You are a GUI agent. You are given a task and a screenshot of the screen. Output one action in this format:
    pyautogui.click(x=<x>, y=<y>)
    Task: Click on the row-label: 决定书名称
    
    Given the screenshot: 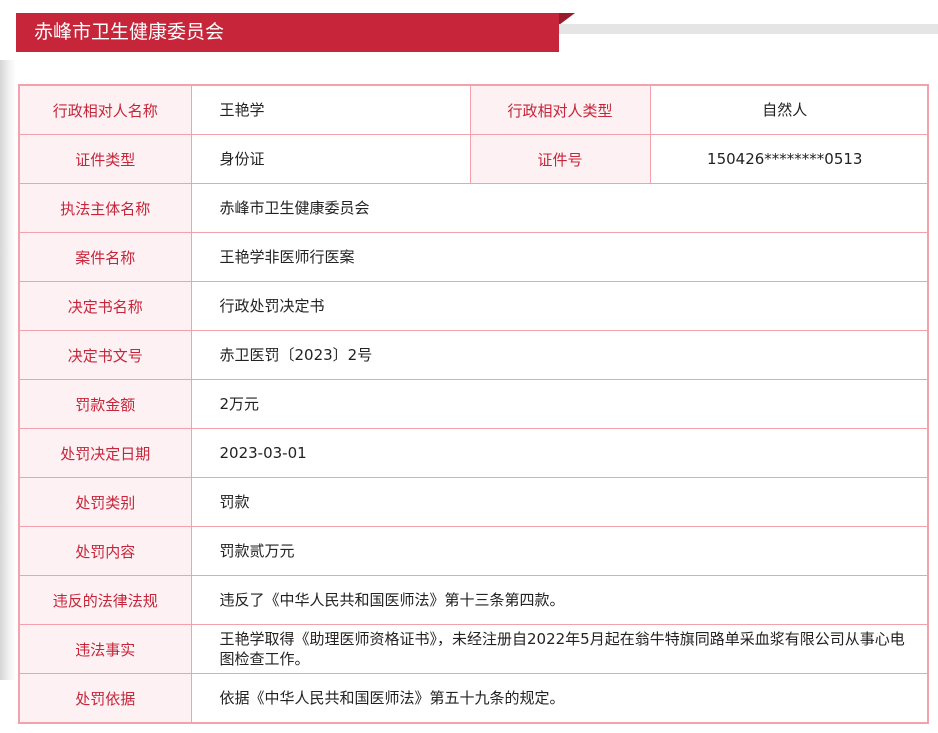 What is the action you would take?
    pyautogui.click(x=105, y=306)
    